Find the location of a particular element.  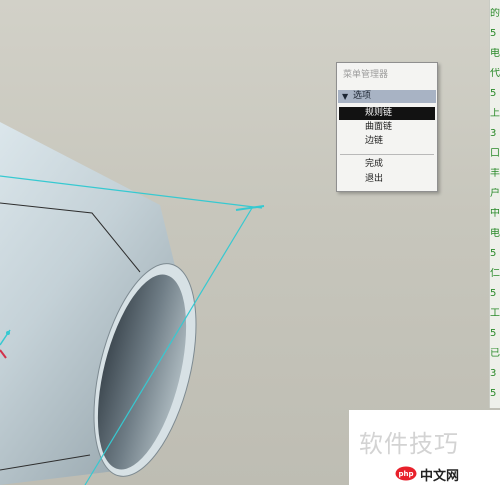

menu-item-label: 完成 is located at coordinates (374, 164).